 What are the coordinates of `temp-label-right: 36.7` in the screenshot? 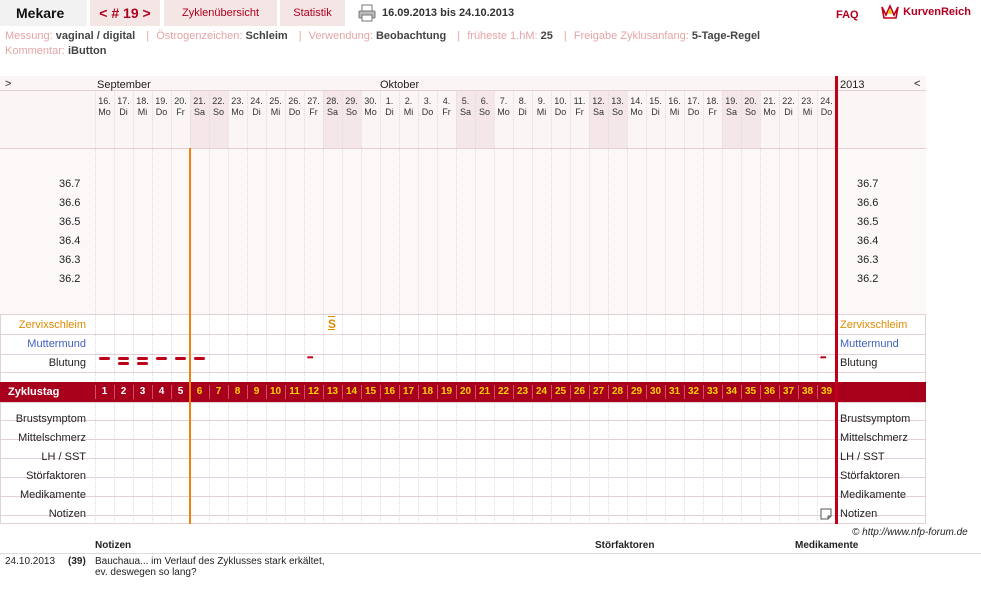 It's located at (868, 184).